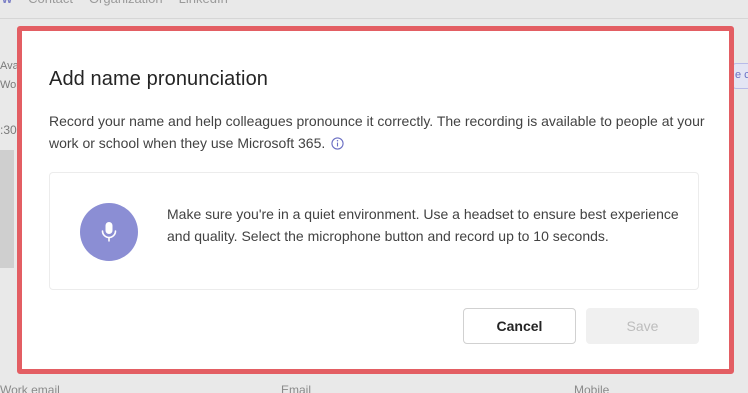  I want to click on background-time-text: :30, so click(8, 130).